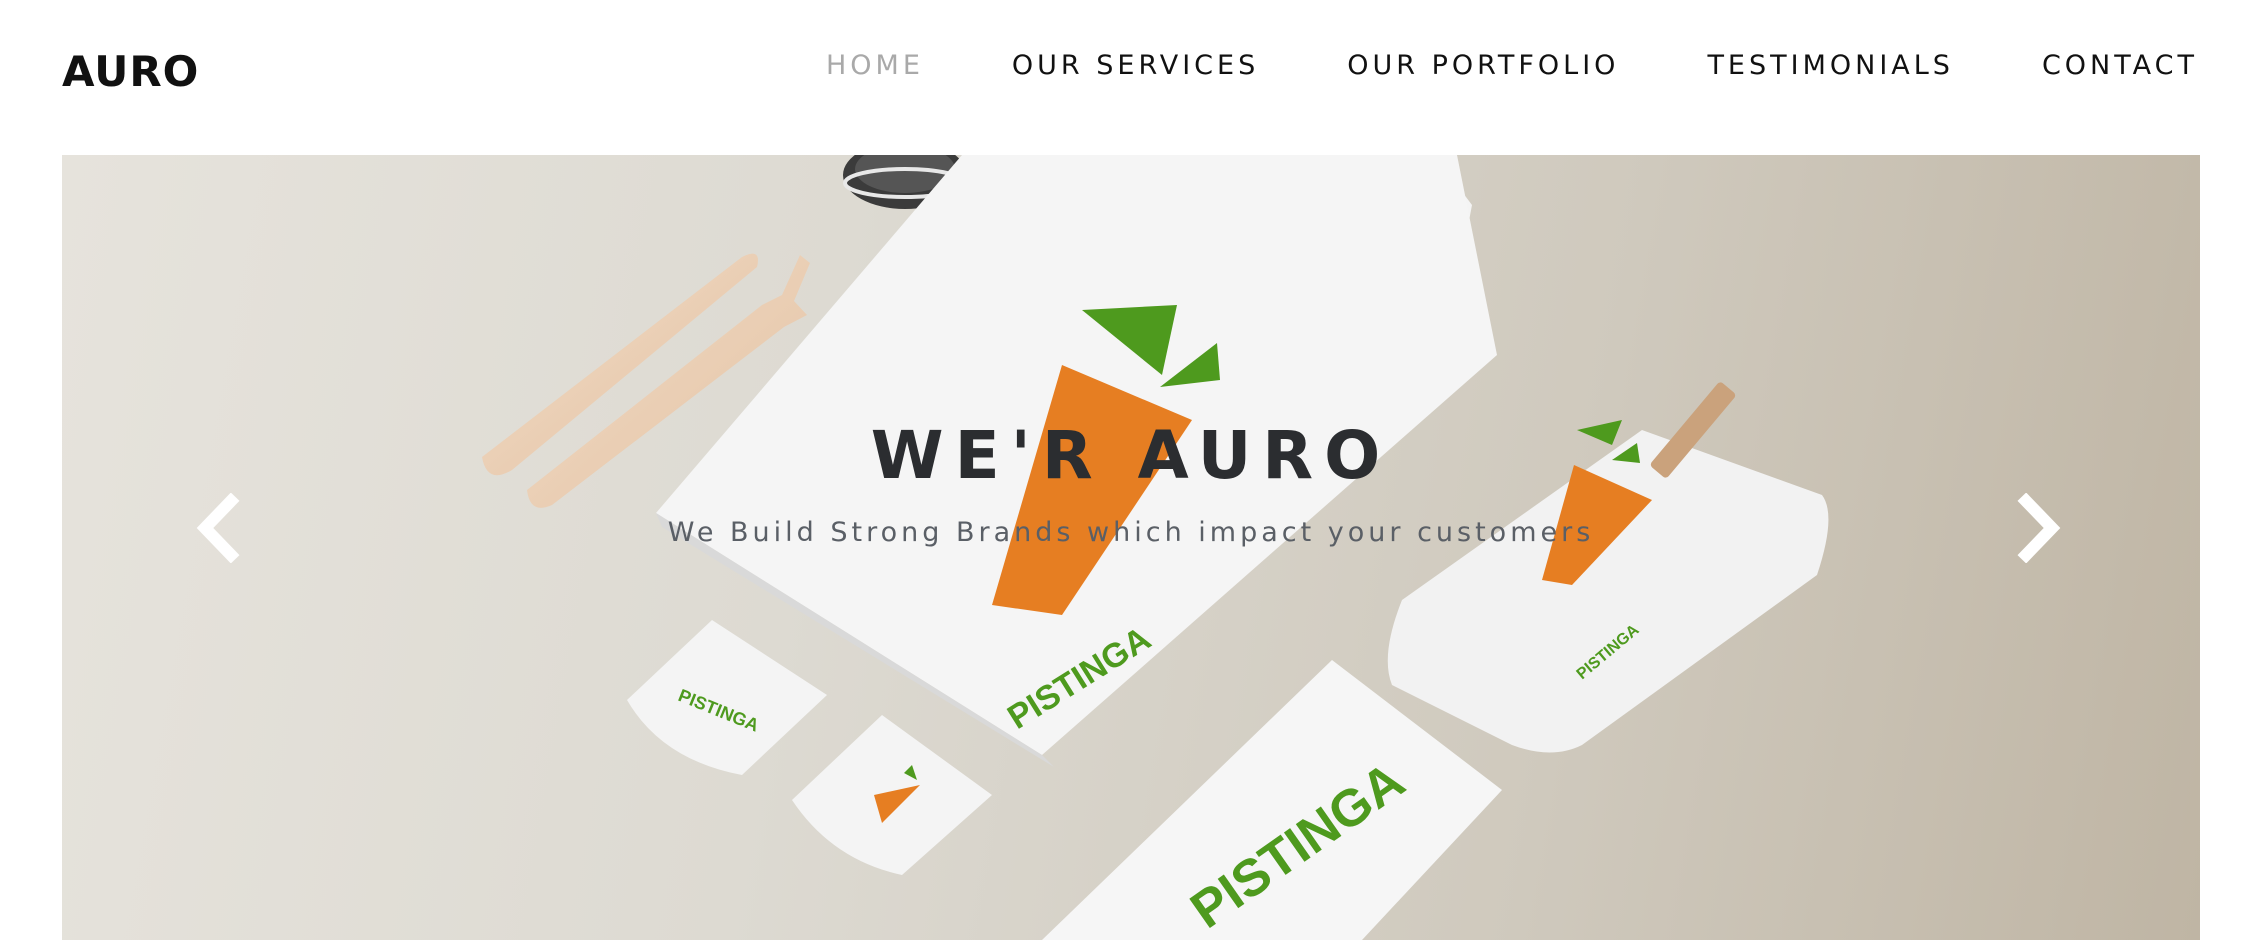 Image resolution: width=2254 pixels, height=940 pixels. Describe the element at coordinates (1131, 455) in the screenshot. I see `hero-title: WE'R AURO` at that location.